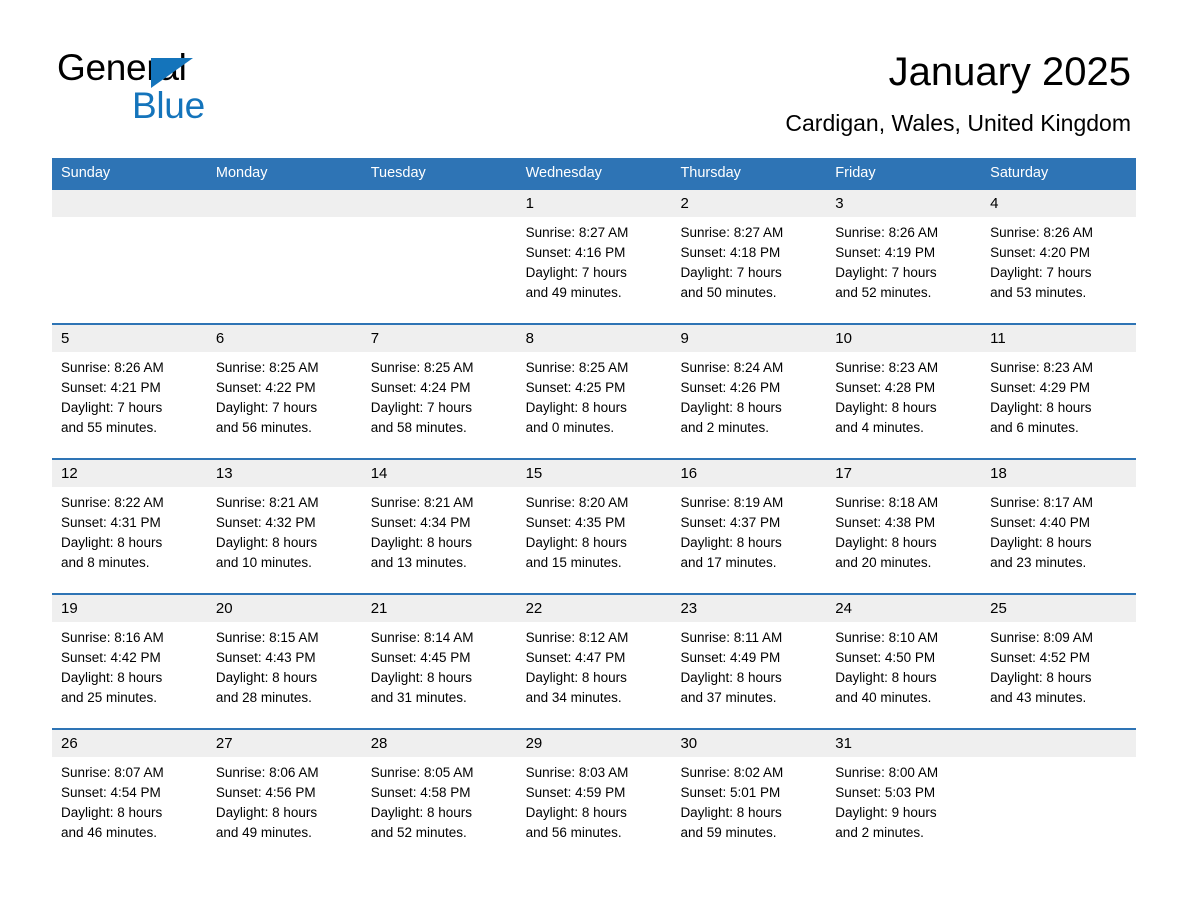 The height and width of the screenshot is (918, 1188). What do you see at coordinates (728, 832) in the screenshot?
I see `daylight-text-line2: and 59 minutes.` at bounding box center [728, 832].